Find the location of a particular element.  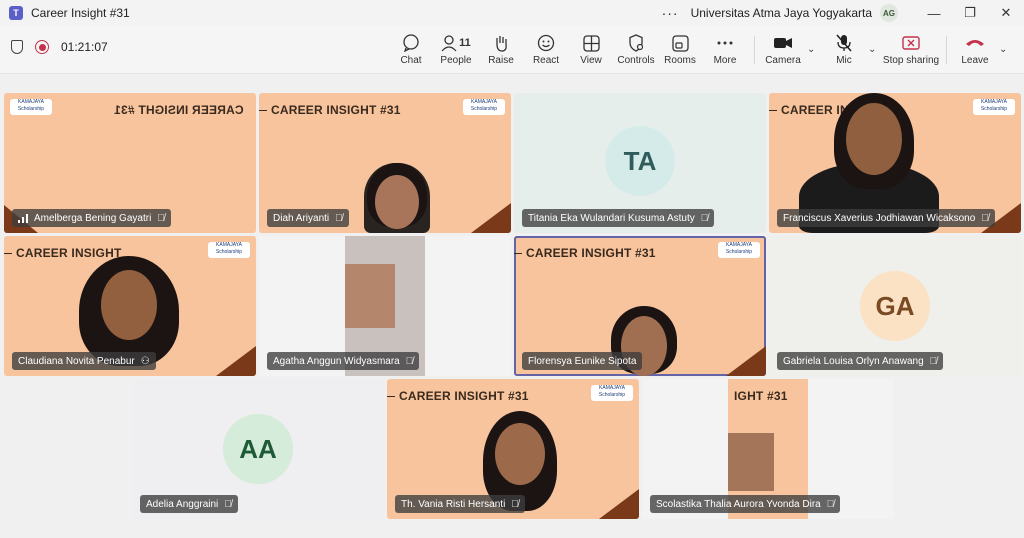

teams-icon: T is located at coordinates (16, 13).